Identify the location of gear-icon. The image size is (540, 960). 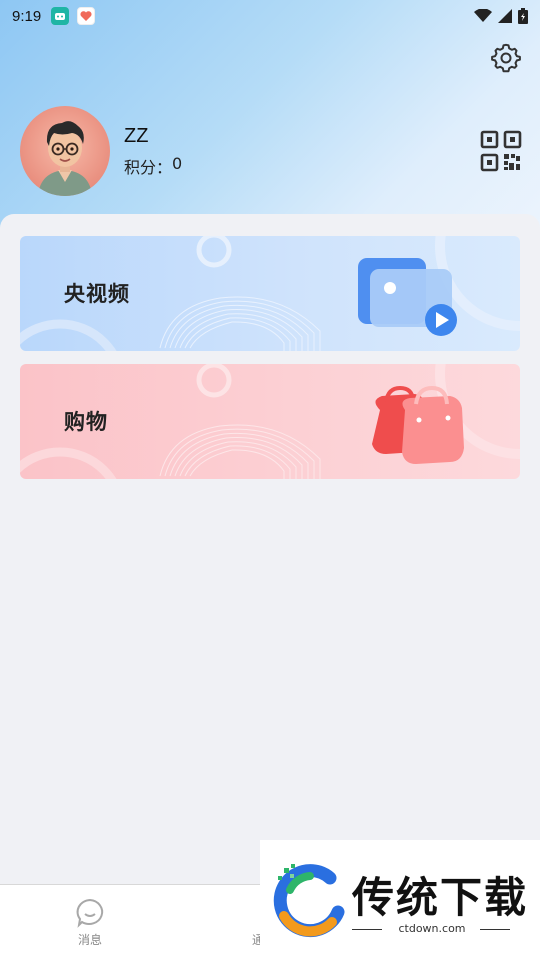
(506, 58).